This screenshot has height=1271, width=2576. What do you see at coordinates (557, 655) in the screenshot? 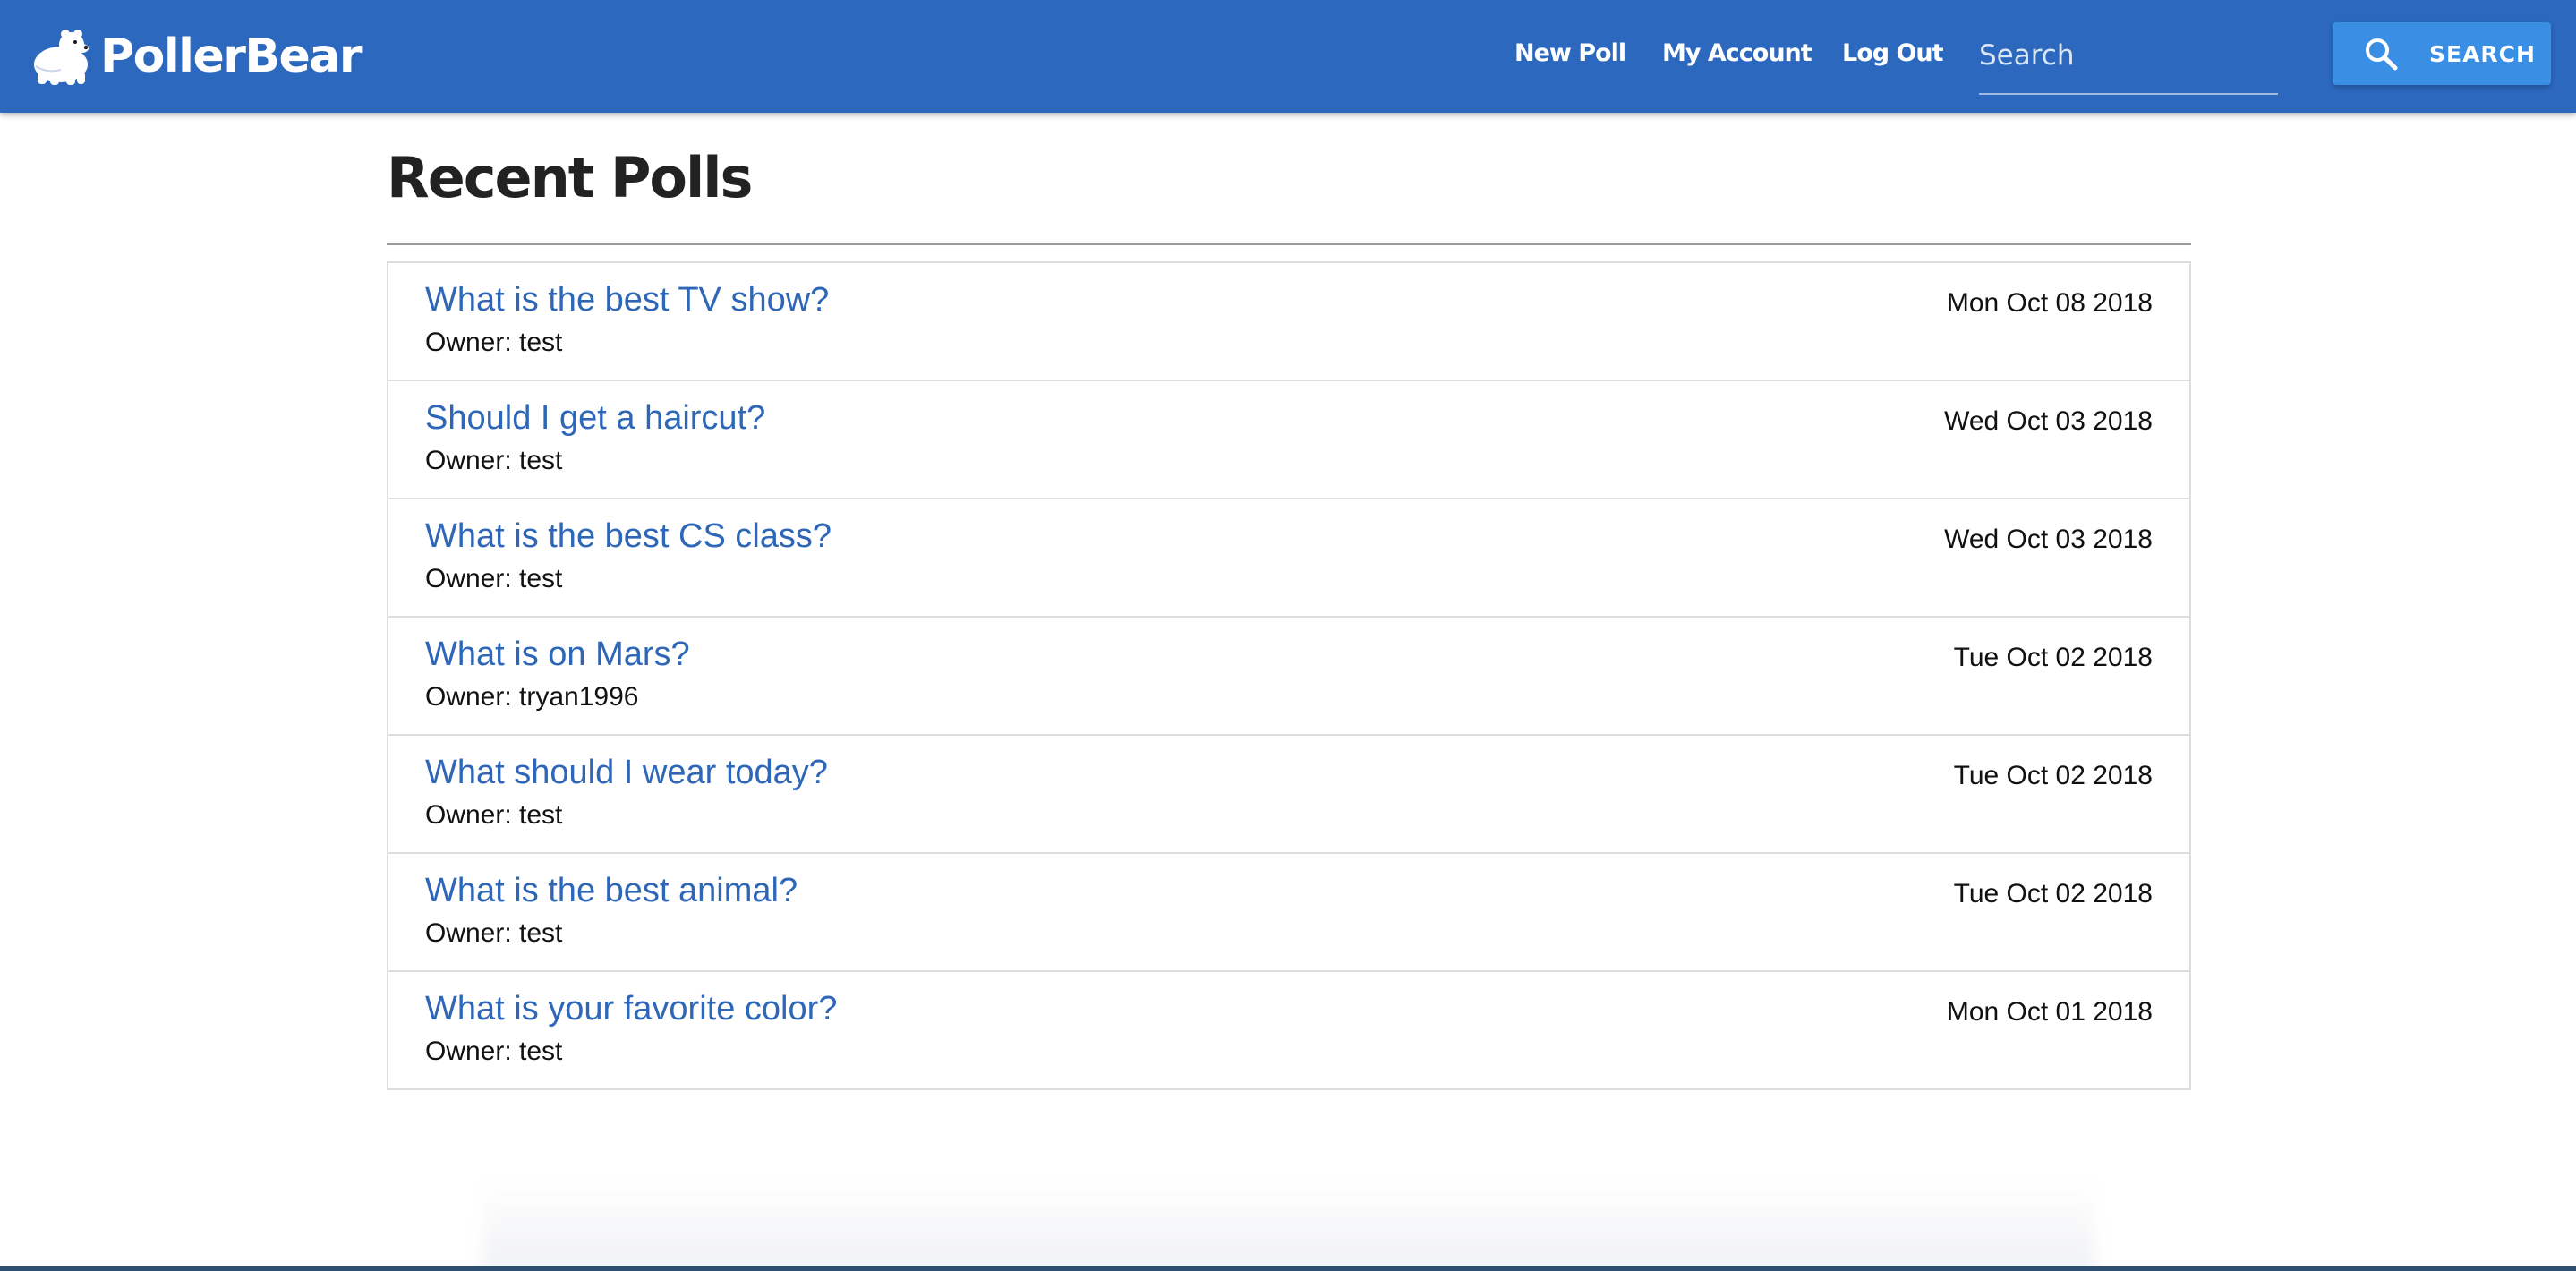
I see `poll-question-link: What is on Mars?` at bounding box center [557, 655].